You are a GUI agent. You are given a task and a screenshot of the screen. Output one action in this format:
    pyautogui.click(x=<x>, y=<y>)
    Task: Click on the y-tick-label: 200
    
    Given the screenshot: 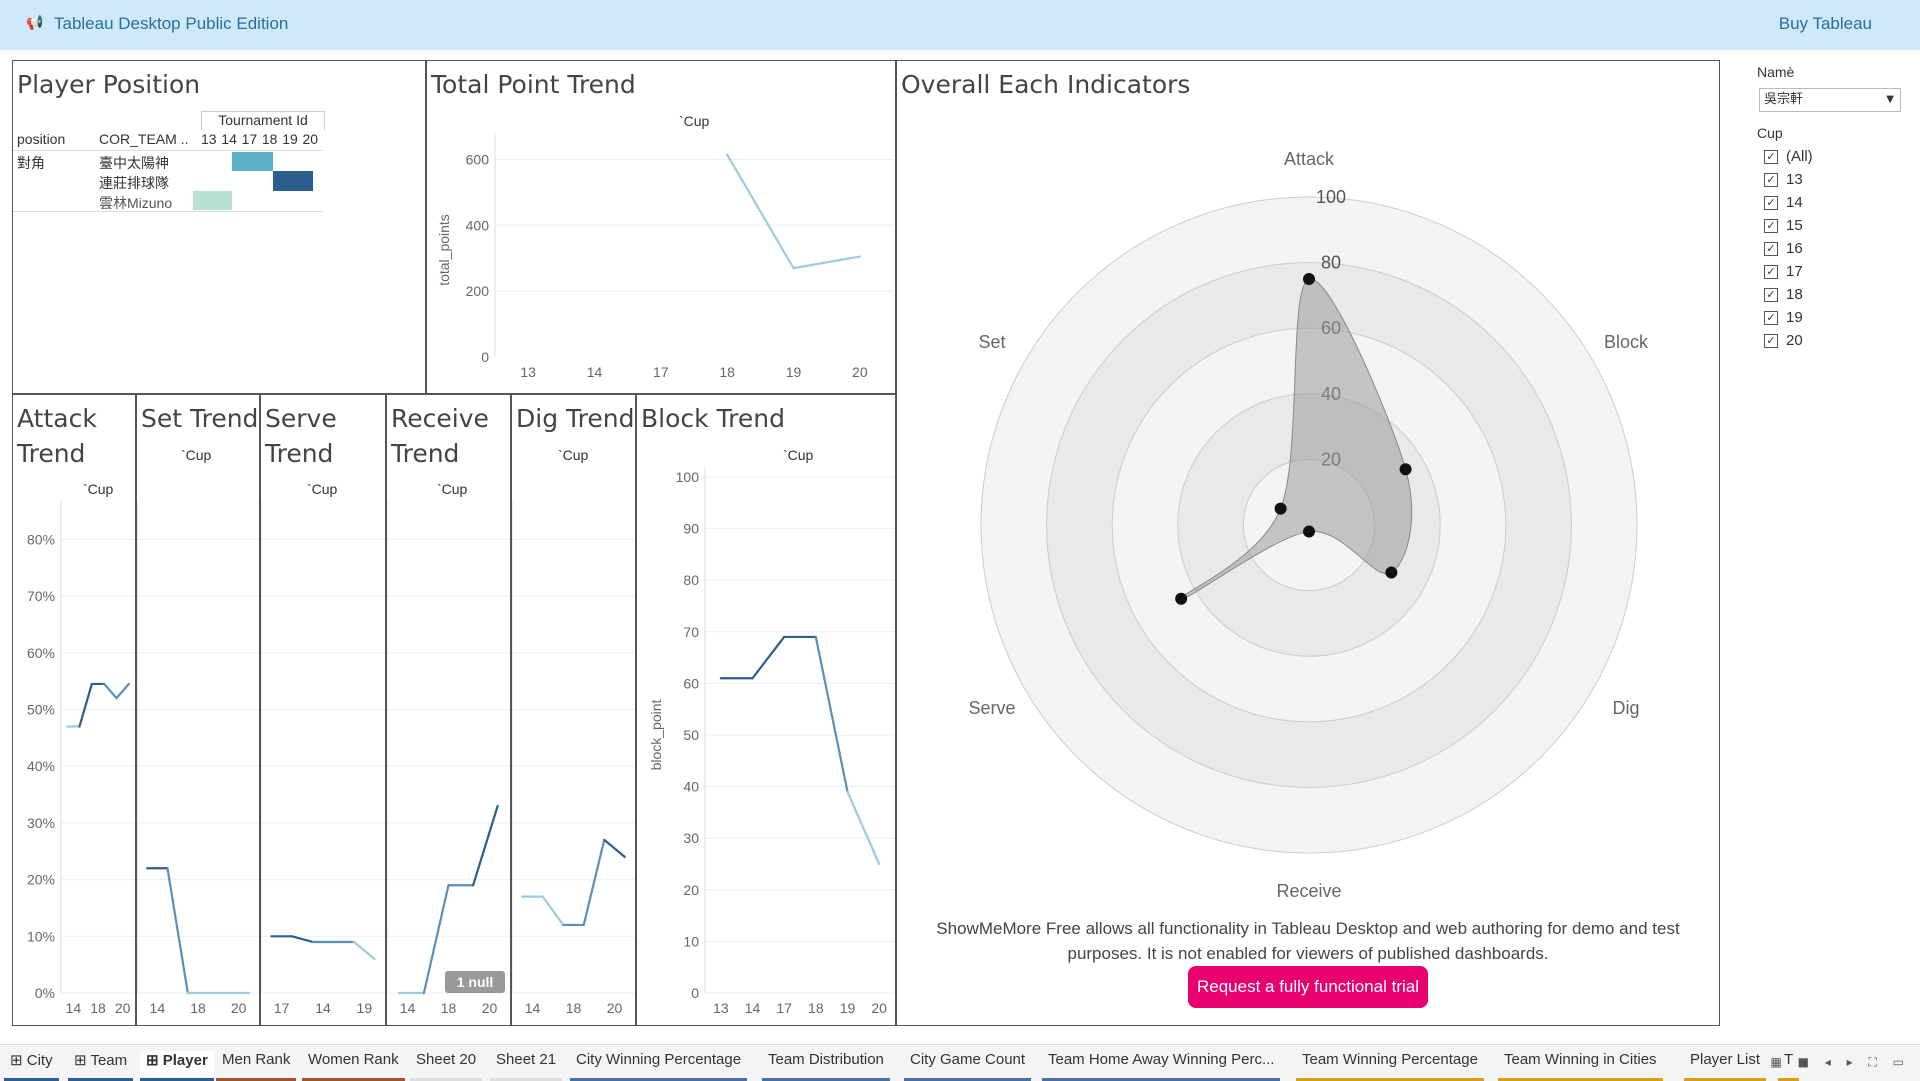 What is the action you would take?
    pyautogui.click(x=478, y=291)
    